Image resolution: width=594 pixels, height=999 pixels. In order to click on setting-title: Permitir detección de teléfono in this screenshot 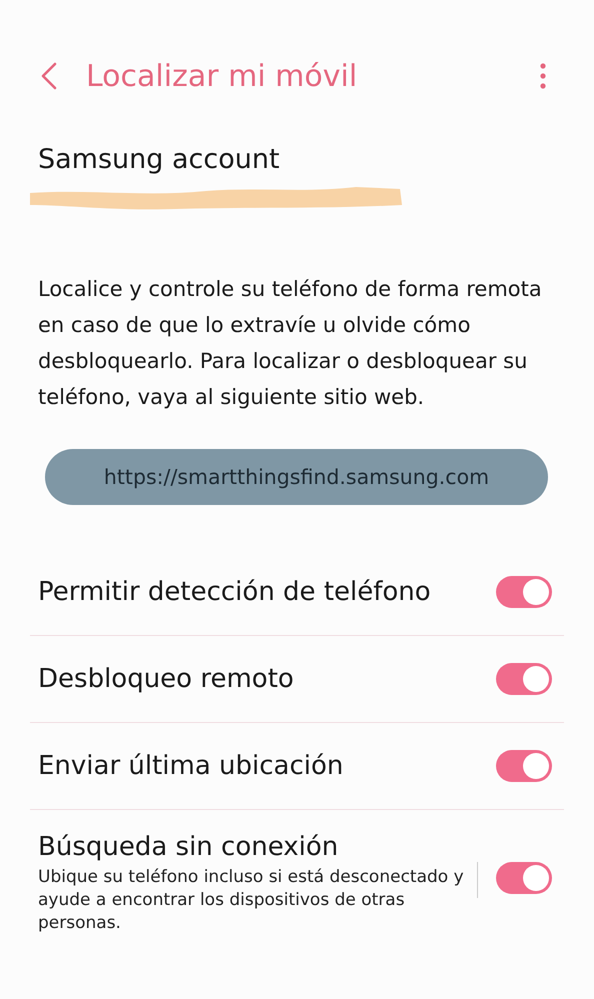, I will do `click(235, 592)`.